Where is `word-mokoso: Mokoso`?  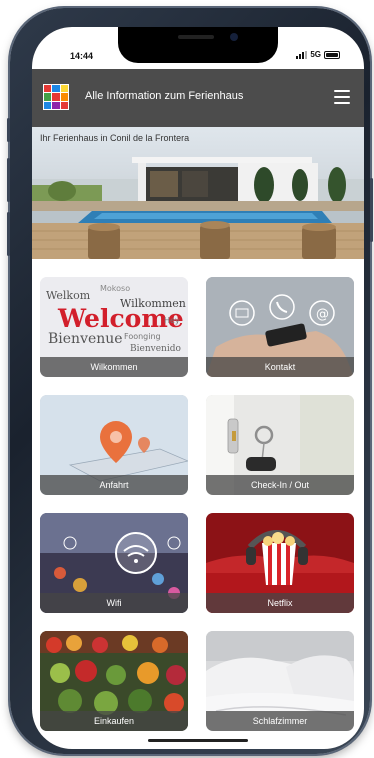
word-mokoso: Mokoso is located at coordinates (115, 288).